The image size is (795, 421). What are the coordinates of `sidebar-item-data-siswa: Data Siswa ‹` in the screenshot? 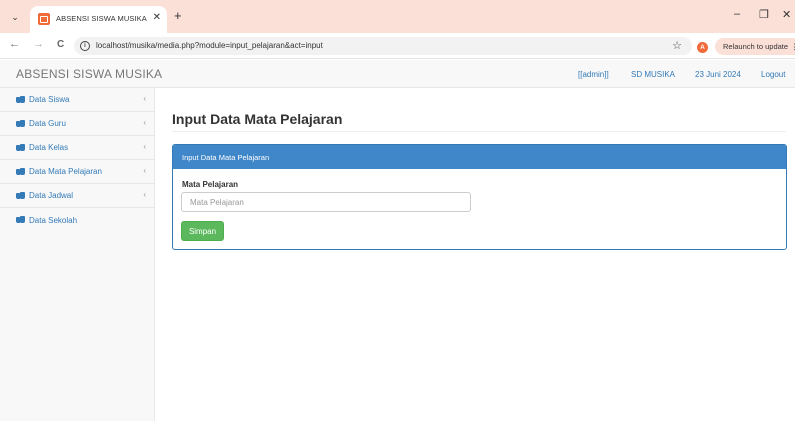 It's located at (77, 100).